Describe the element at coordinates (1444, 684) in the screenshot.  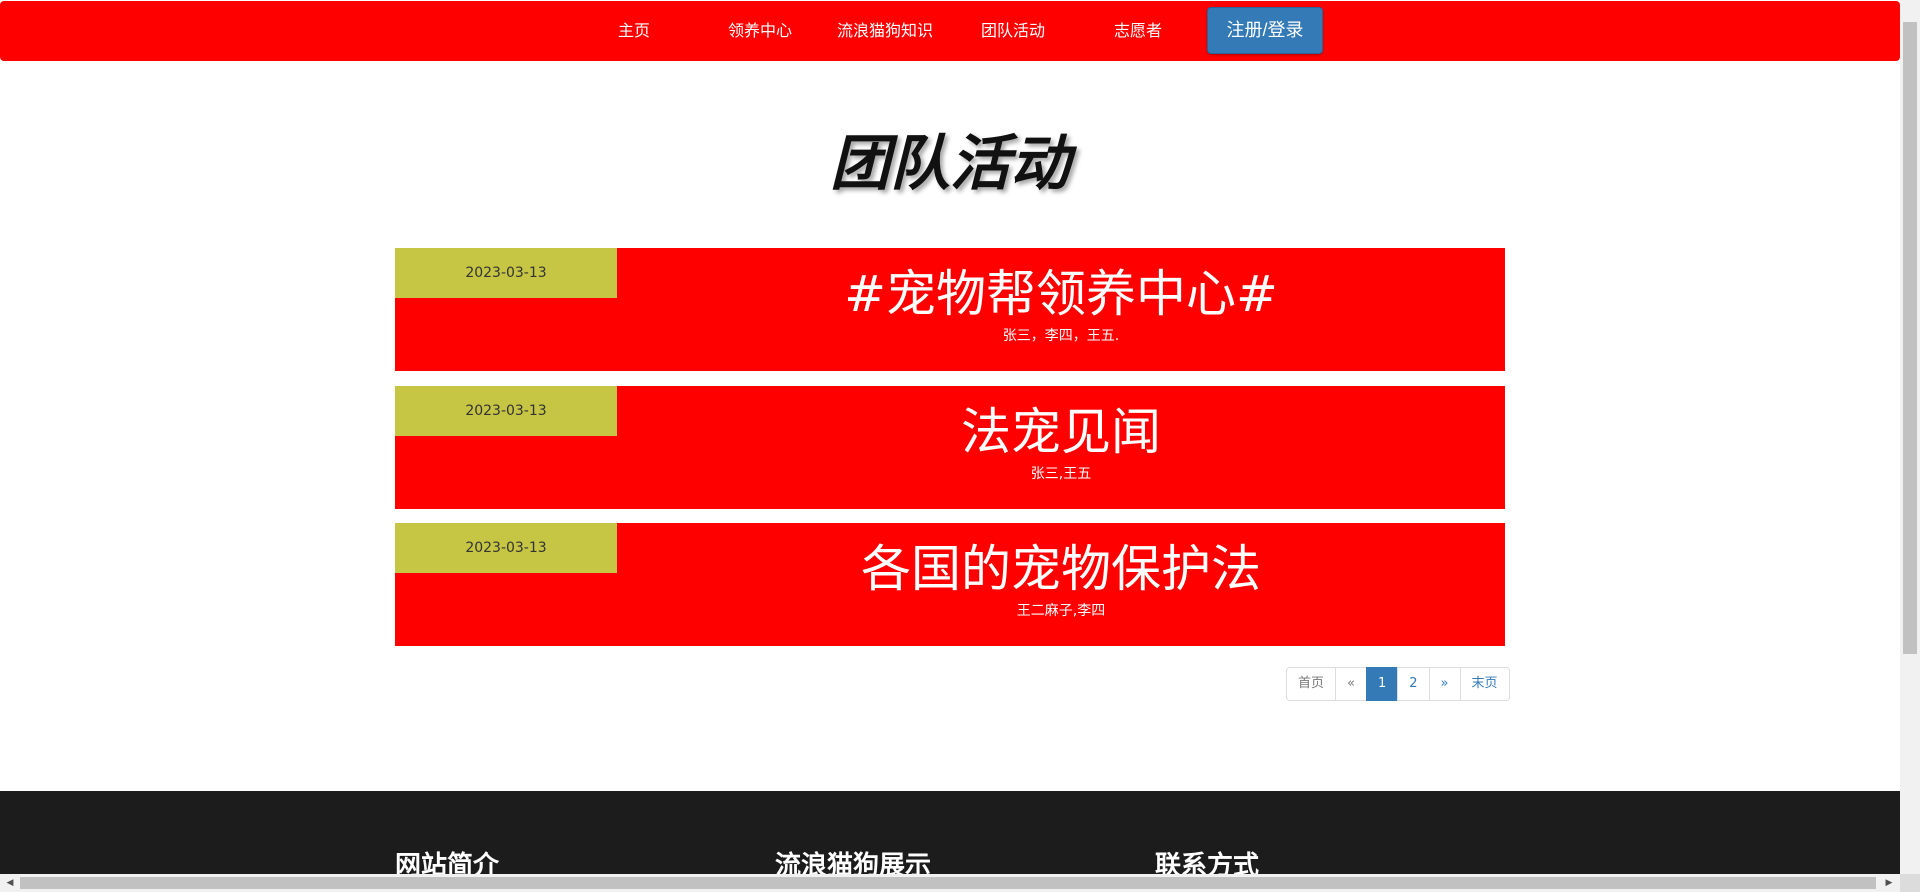
I see `pagination-next: »` at that location.